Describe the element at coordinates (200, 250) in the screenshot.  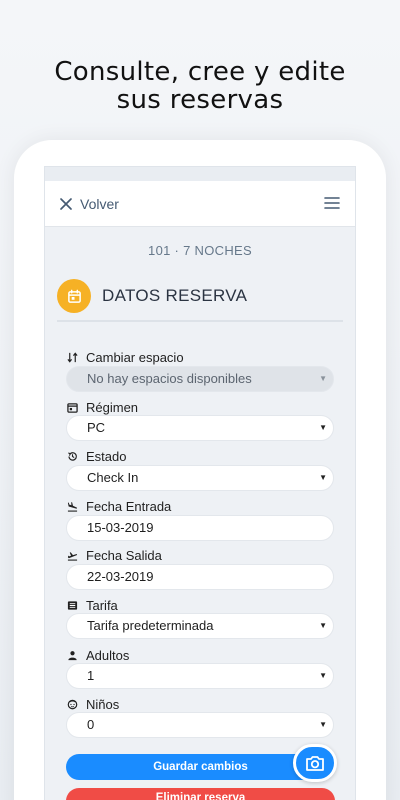
I see `reservation-summary: 101 · 7 NOCHES` at that location.